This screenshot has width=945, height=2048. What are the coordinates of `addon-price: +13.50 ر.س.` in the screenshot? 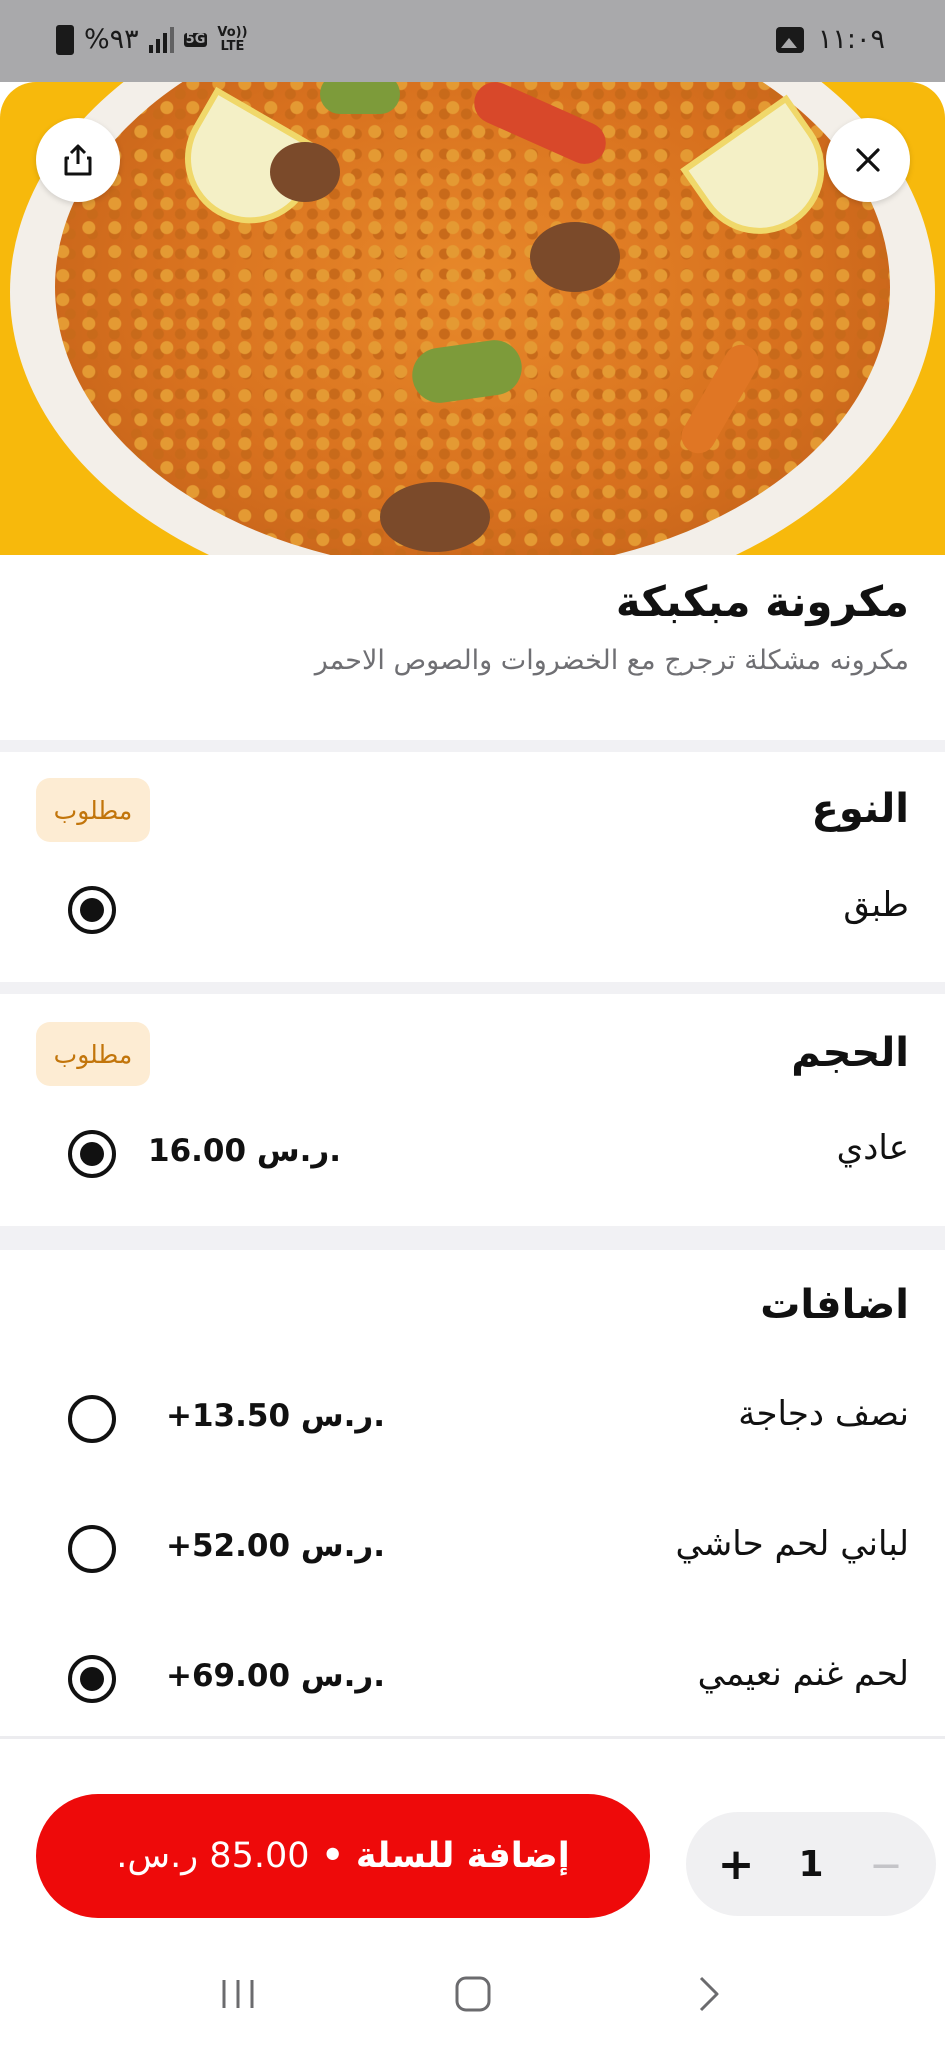 It's located at (276, 1416).